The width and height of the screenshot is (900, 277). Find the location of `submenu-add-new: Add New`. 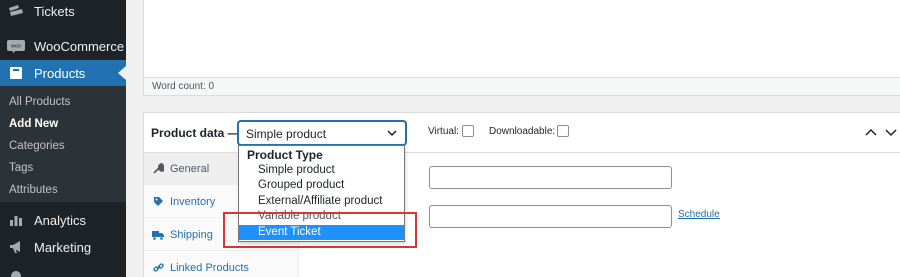

submenu-add-new: Add New is located at coordinates (33, 124).